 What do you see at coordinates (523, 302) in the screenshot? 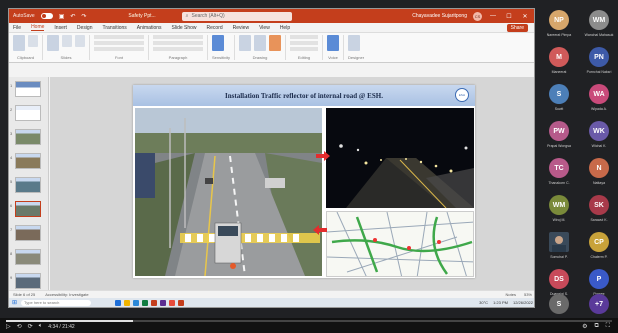
I see `clock-date: 12/26/2022` at bounding box center [523, 302].